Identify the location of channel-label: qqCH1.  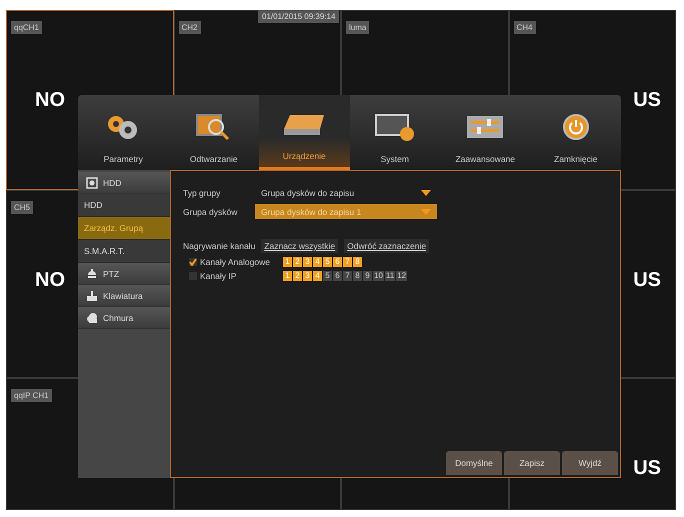
(26, 27).